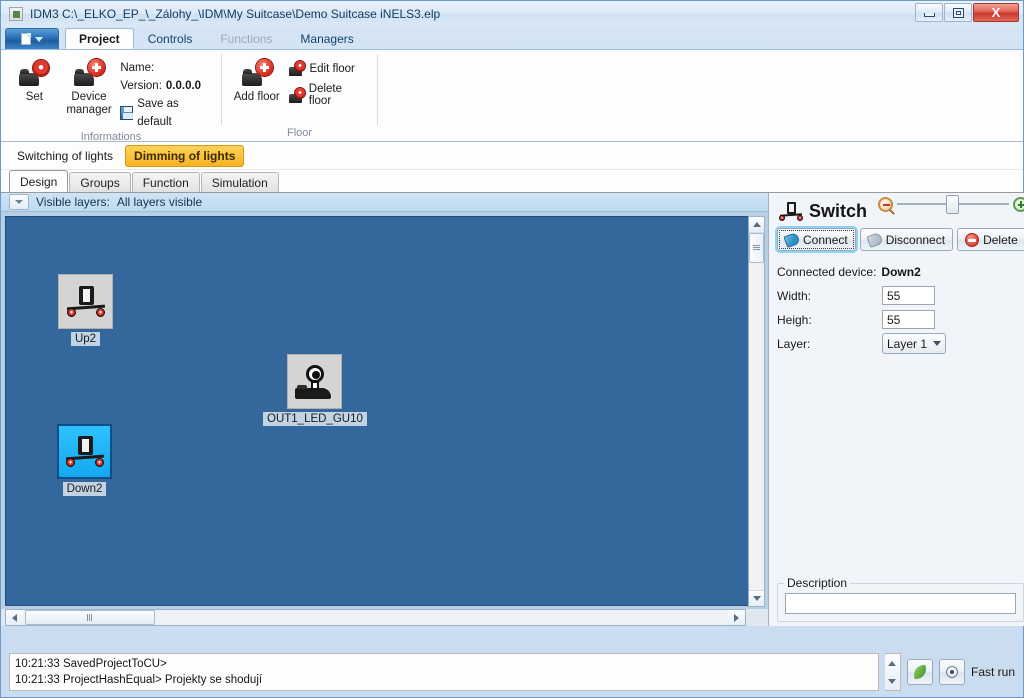 The height and width of the screenshot is (698, 1024). What do you see at coordinates (885, 204) in the screenshot?
I see `zoom-out-icon` at bounding box center [885, 204].